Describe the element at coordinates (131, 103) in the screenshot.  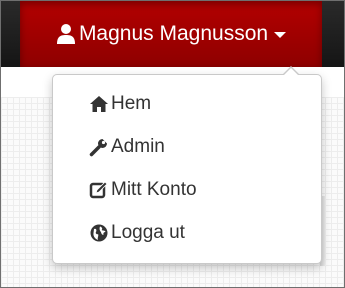
I see `menu-item-label: Hem` at that location.